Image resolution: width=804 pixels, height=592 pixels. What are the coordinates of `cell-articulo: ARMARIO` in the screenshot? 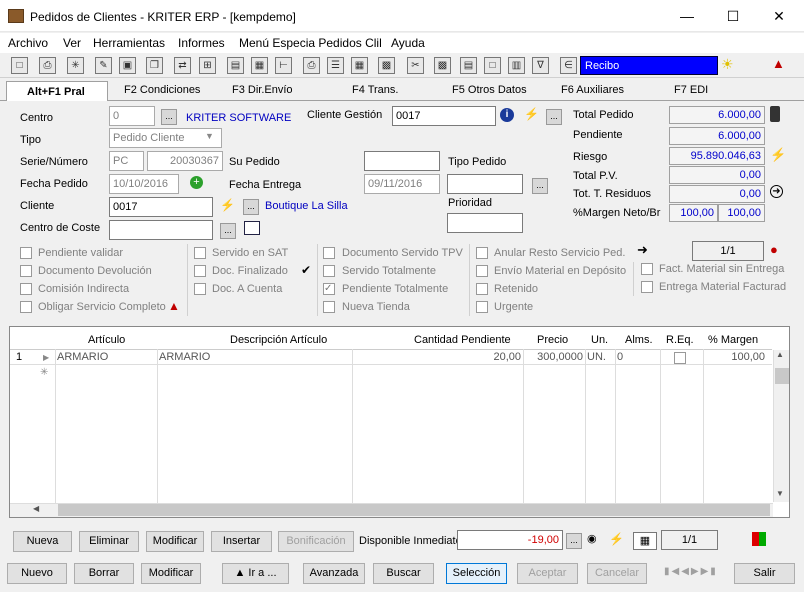 It's located at (82, 357).